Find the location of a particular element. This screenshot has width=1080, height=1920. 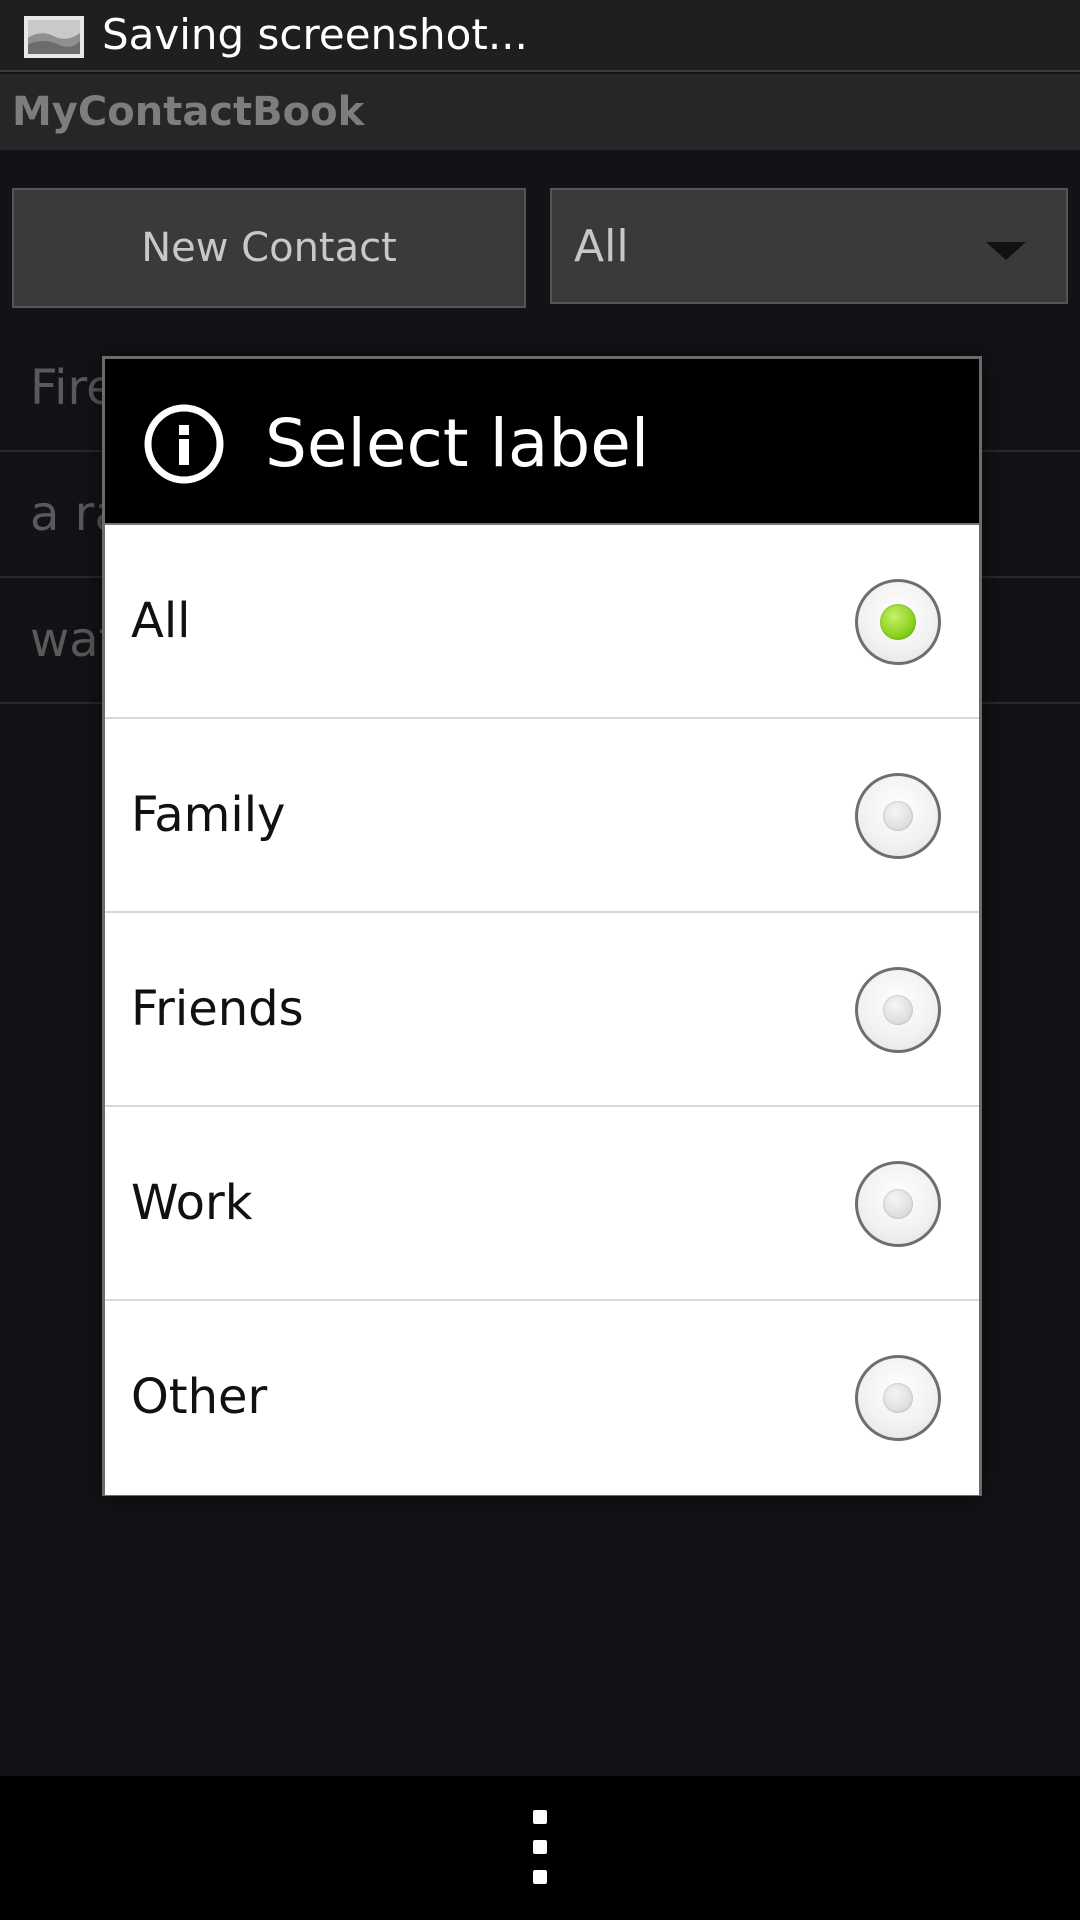

chevron-down-icon is located at coordinates (1006, 251).